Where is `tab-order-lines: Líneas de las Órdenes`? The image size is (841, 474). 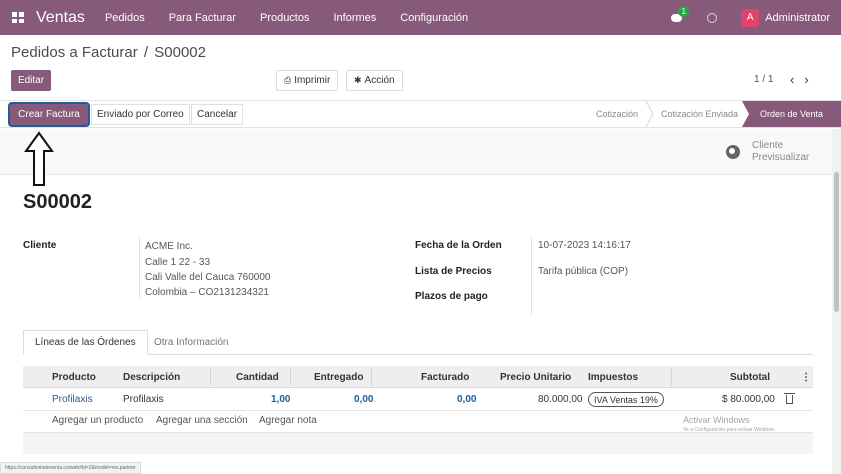
tab-order-lines: Líneas de las Órdenes is located at coordinates (85, 342).